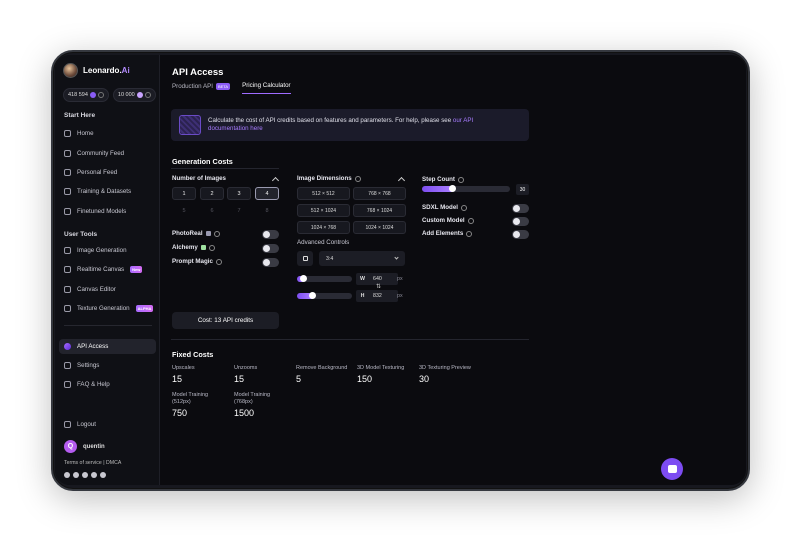  Describe the element at coordinates (437, 189) in the screenshot. I see `step-slider-fill` at that location.